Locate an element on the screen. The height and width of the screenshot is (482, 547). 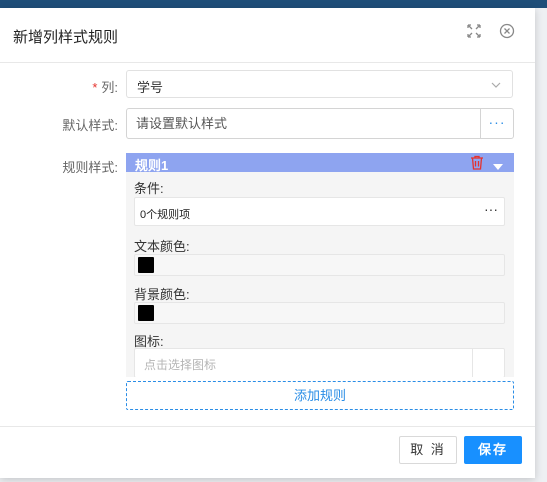
bg-color-label: 背景颜色: is located at coordinates (162, 294).